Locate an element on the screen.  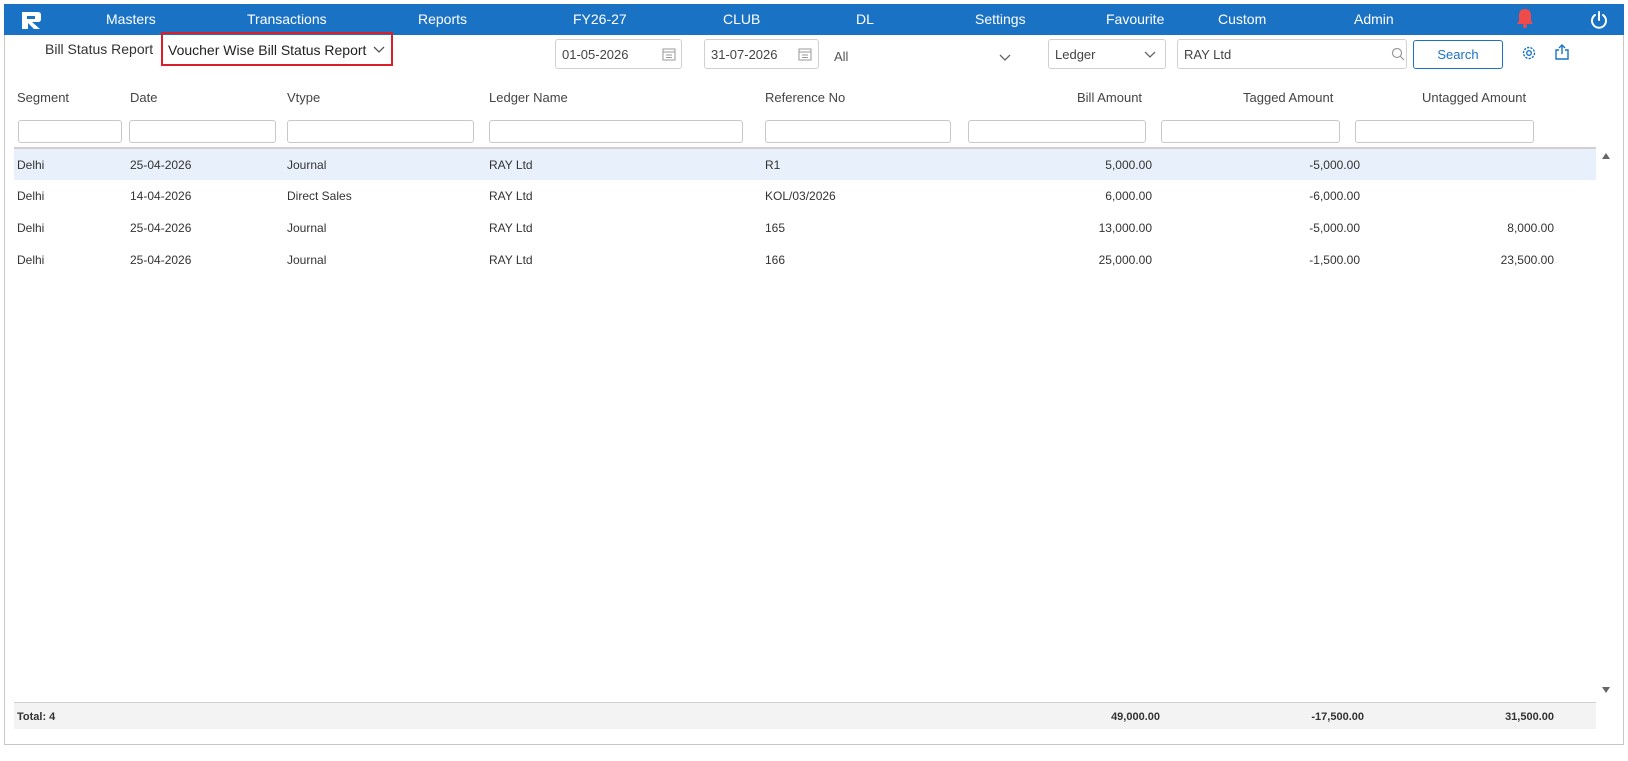
cell-date: 14-04-2026 is located at coordinates (161, 196).